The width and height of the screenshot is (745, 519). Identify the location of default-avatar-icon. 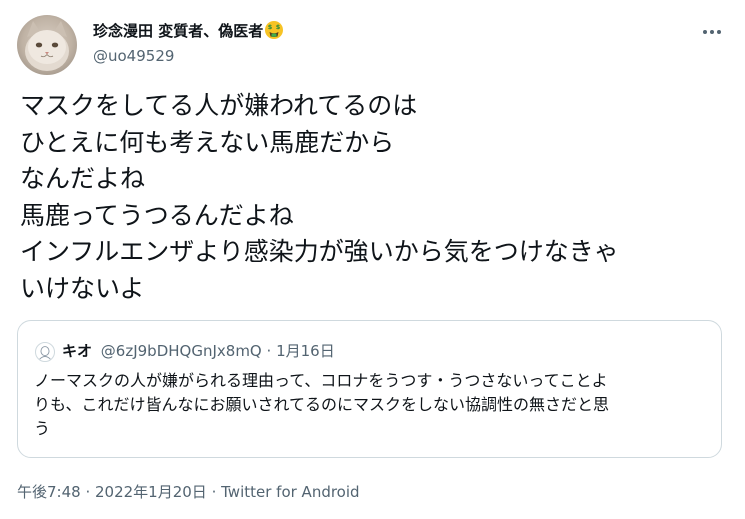
(45, 353).